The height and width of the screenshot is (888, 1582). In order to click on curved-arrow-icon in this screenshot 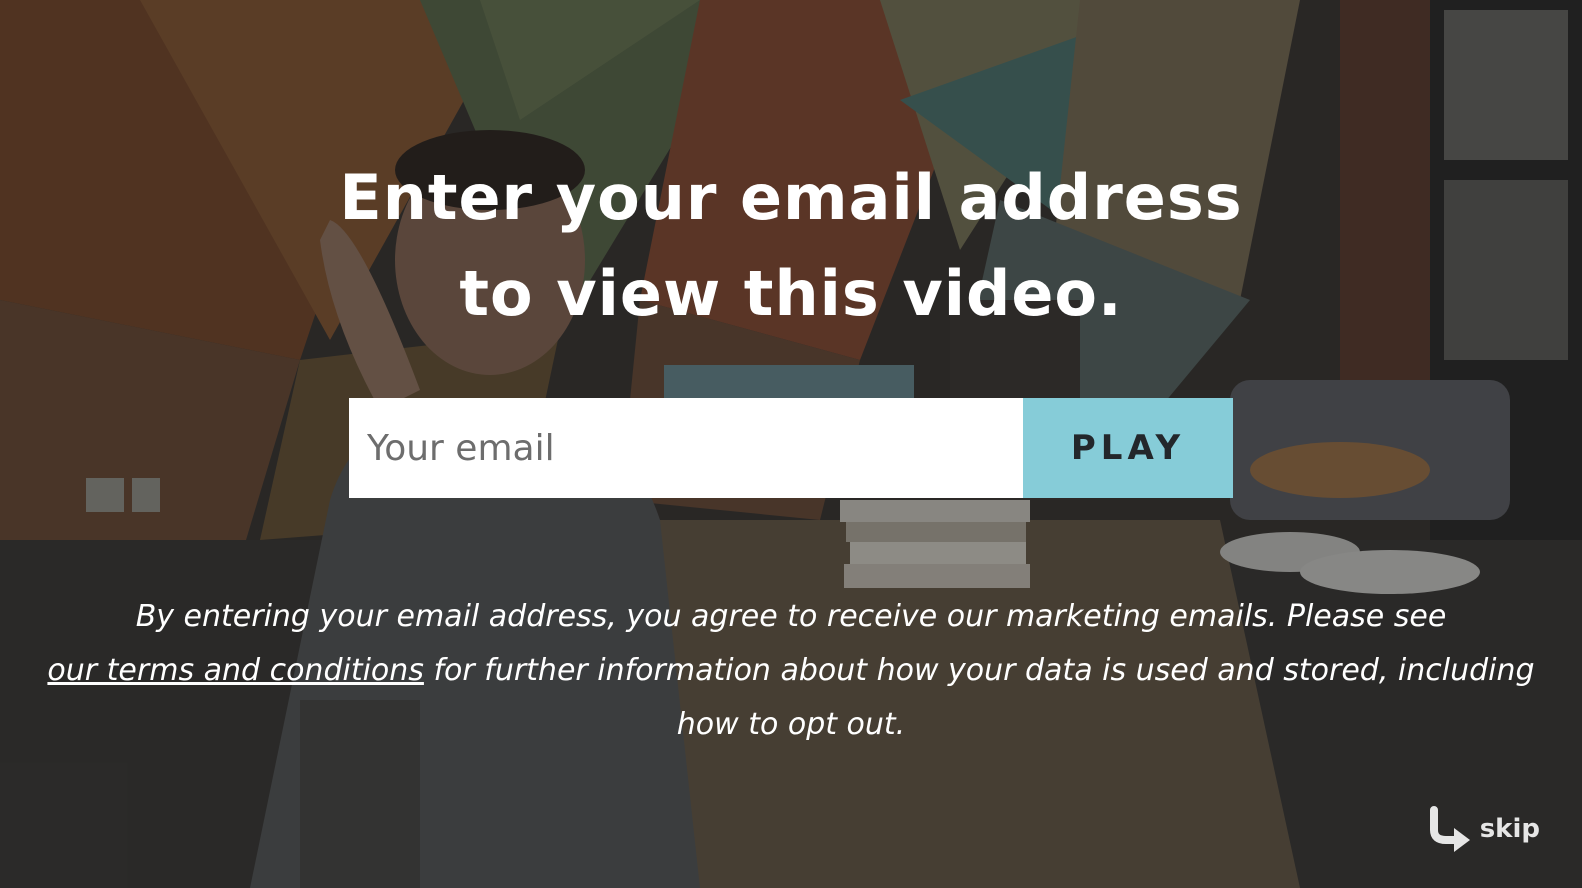, I will do `click(1449, 829)`.